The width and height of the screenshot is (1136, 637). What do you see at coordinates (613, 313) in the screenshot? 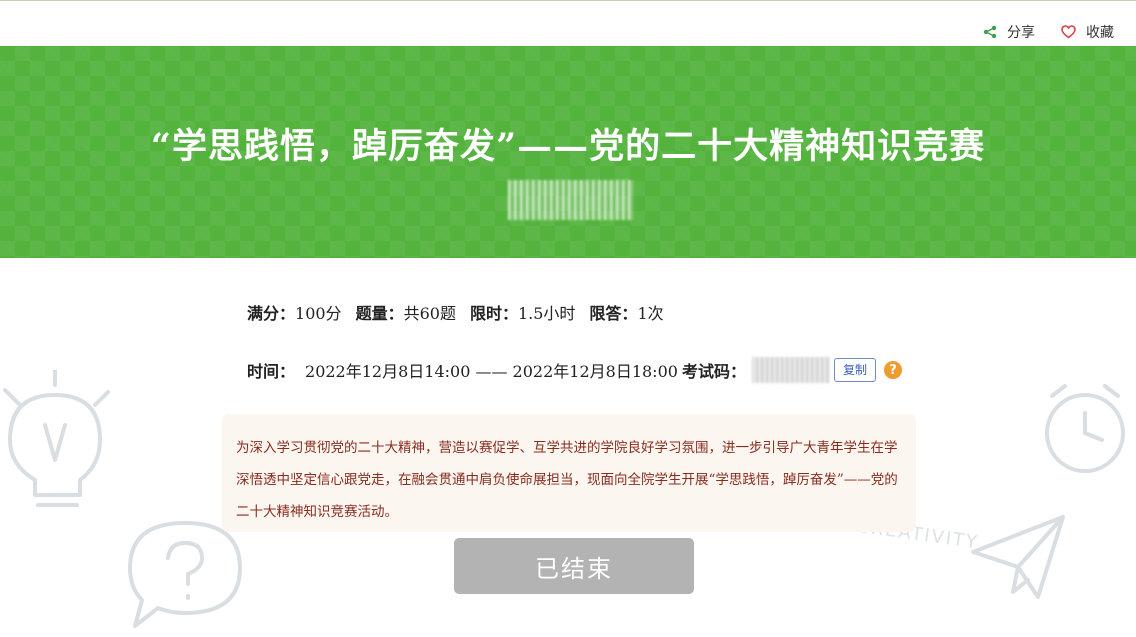
I see `attempts-label: 限答：` at bounding box center [613, 313].